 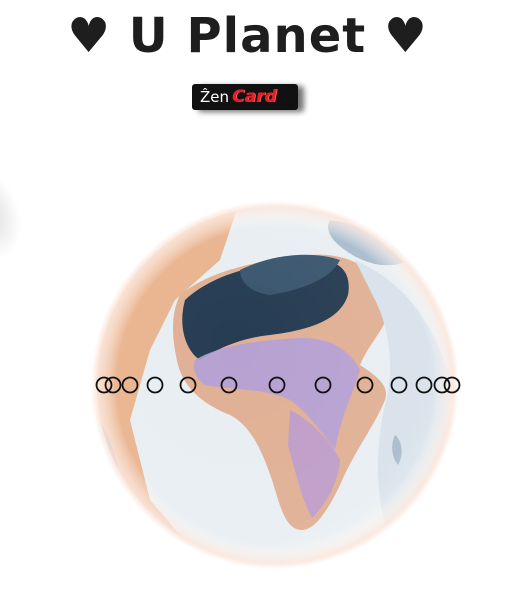 What do you see at coordinates (15, 215) in the screenshot?
I see `cloud-wisp-decoration` at bounding box center [15, 215].